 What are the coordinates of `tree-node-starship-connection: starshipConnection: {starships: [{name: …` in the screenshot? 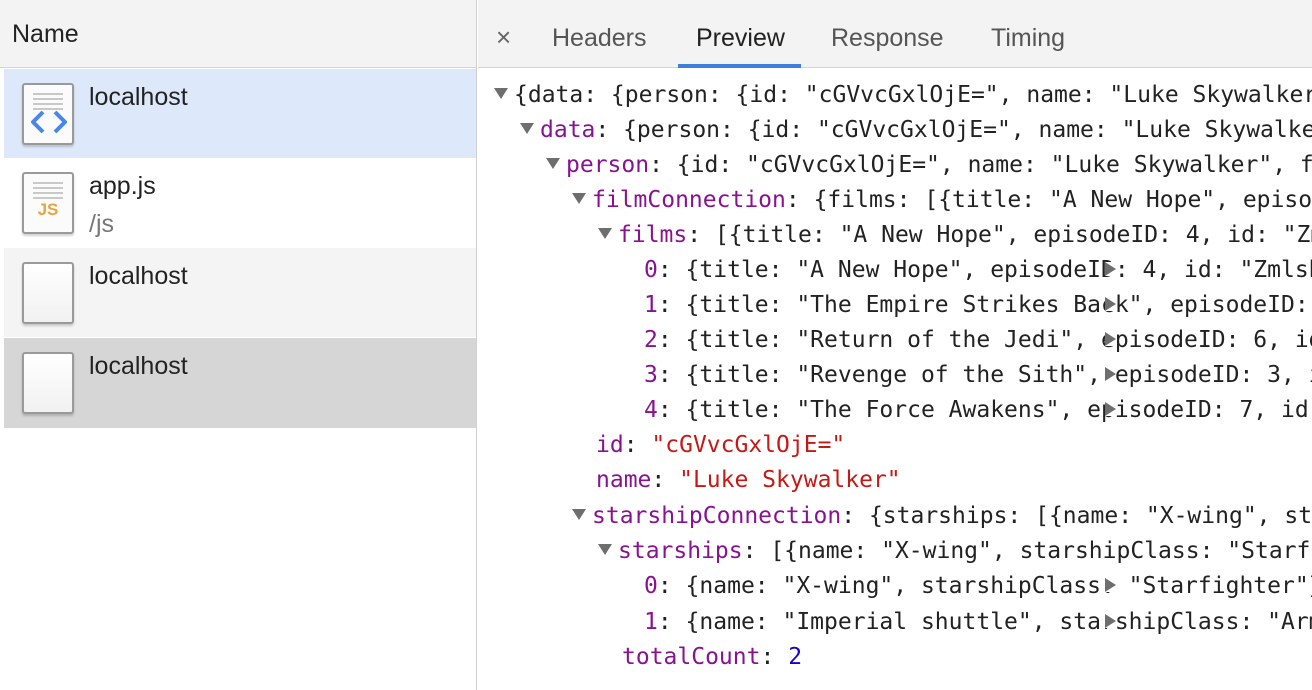 It's located at (942, 516).